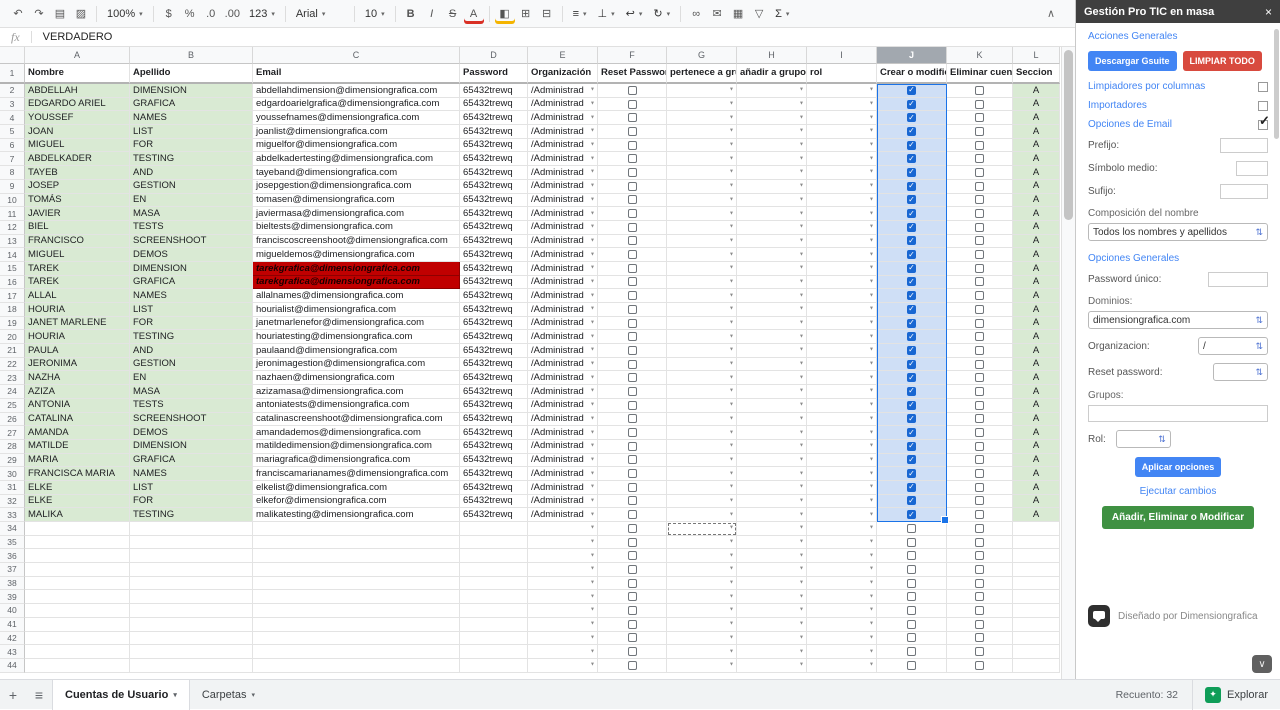  Describe the element at coordinates (12, 310) in the screenshot. I see `row-number-18: 18` at that location.